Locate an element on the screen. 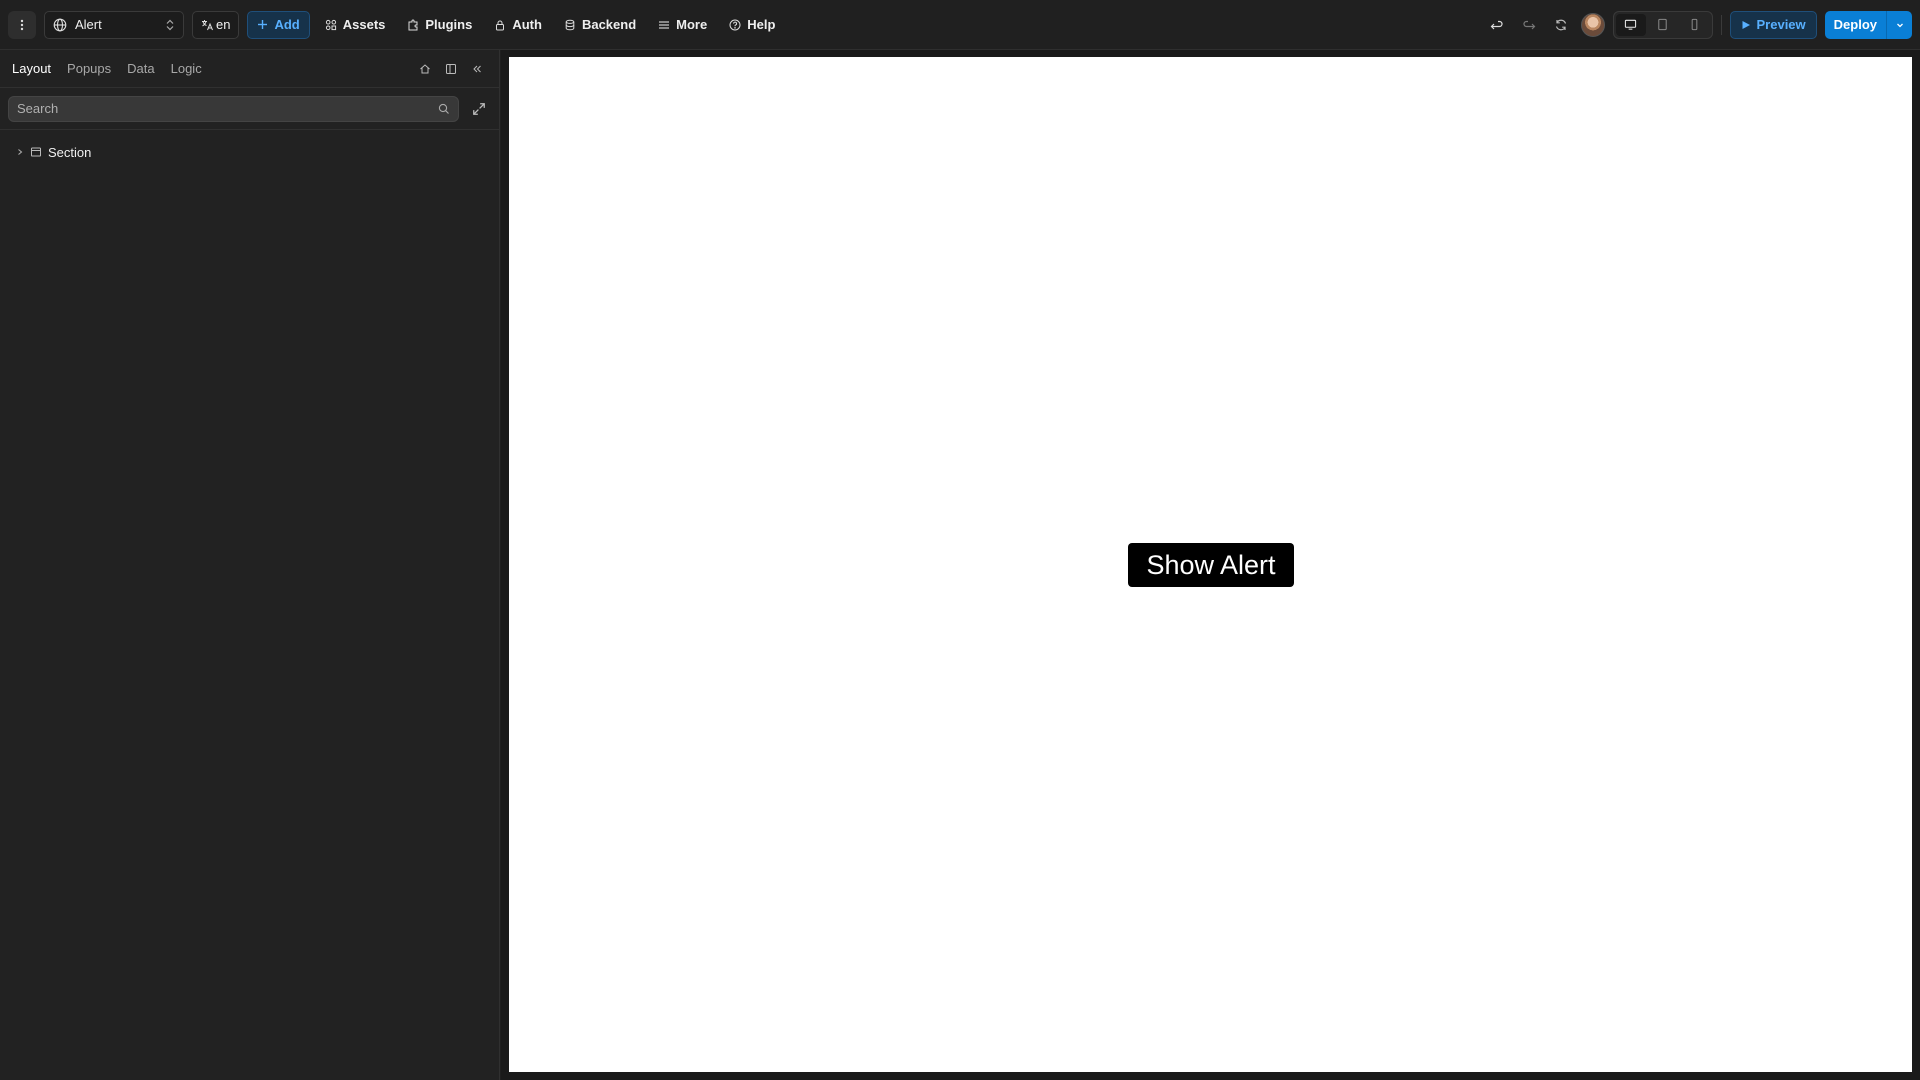 The width and height of the screenshot is (1920, 1080). main-menu-button is located at coordinates (22, 24).